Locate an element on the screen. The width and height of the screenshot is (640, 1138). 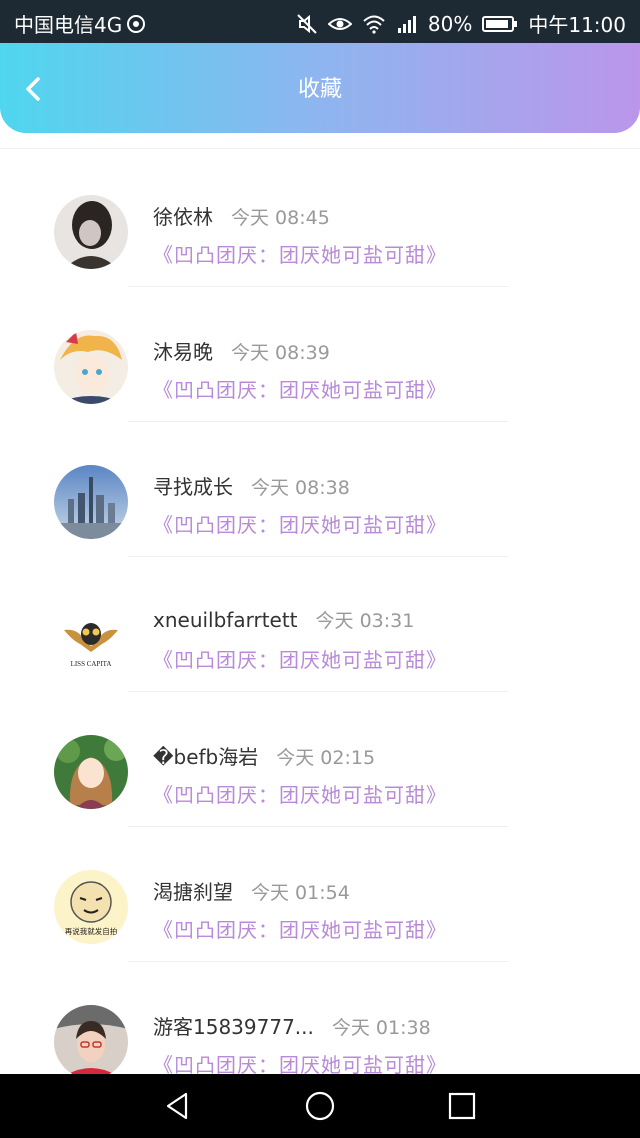
page-title: 收藏 is located at coordinates (319, 89).